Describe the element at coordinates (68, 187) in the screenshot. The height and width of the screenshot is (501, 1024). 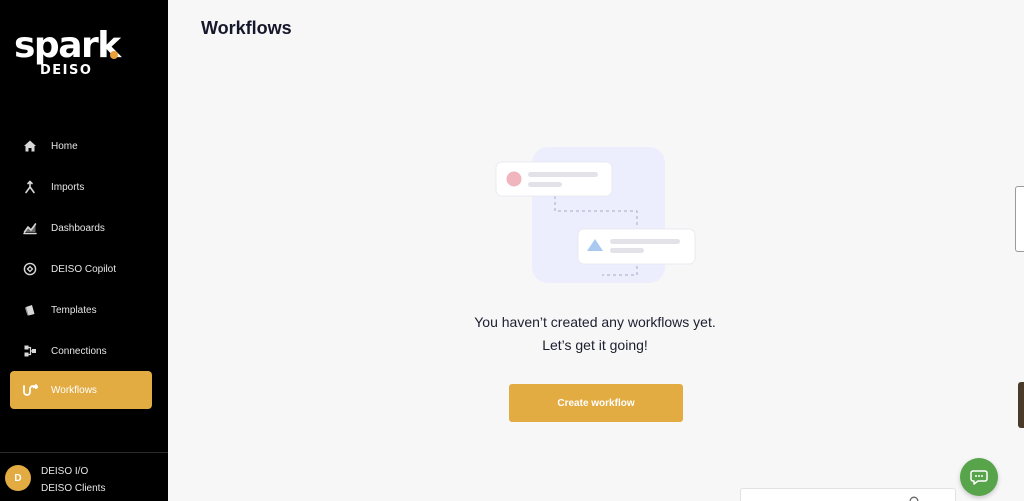
I see `sidebar-item-label: Imports` at that location.